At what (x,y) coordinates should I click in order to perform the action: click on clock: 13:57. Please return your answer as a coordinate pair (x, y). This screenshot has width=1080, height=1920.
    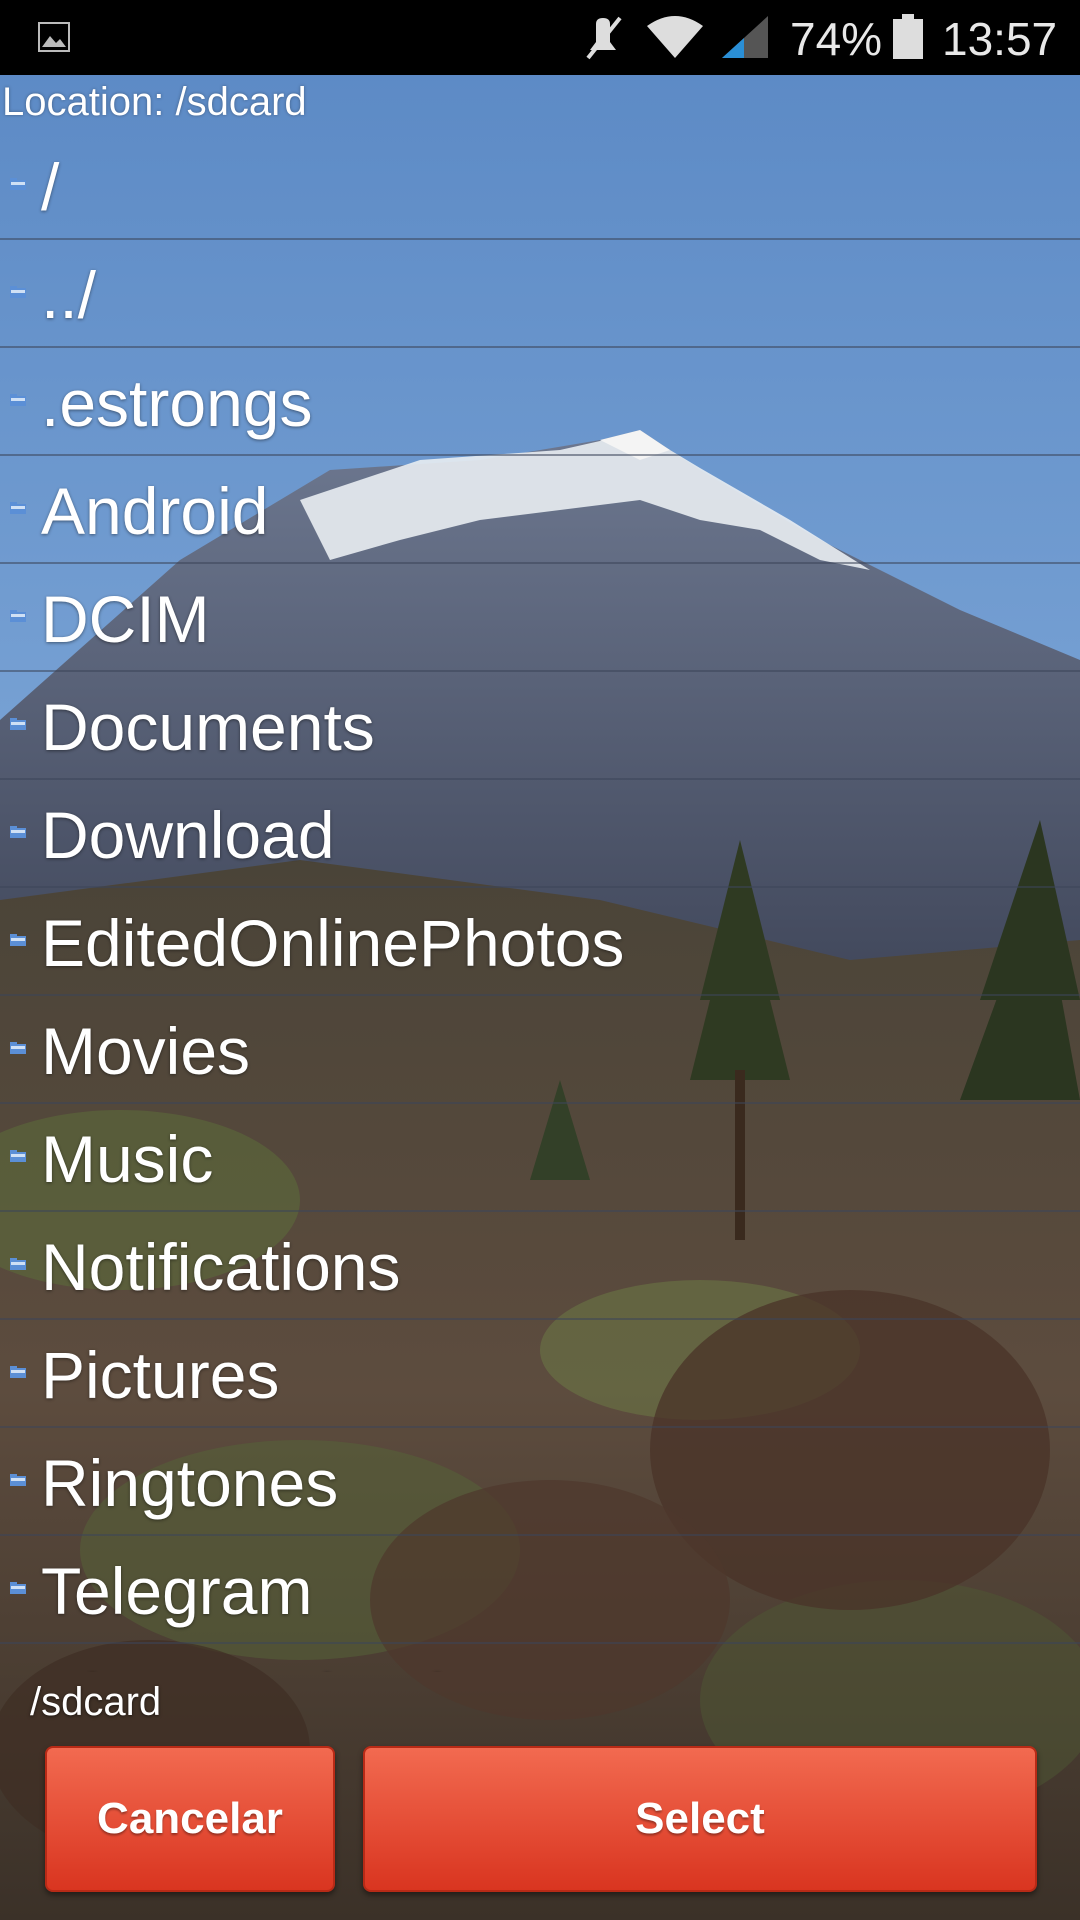
    Looking at the image, I should click on (1000, 39).